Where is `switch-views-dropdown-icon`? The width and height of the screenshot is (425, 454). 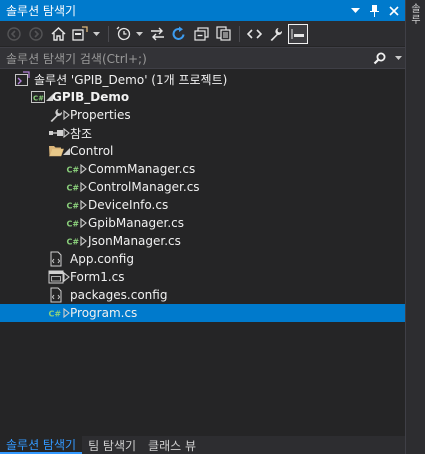 switch-views-dropdown-icon is located at coordinates (96, 34).